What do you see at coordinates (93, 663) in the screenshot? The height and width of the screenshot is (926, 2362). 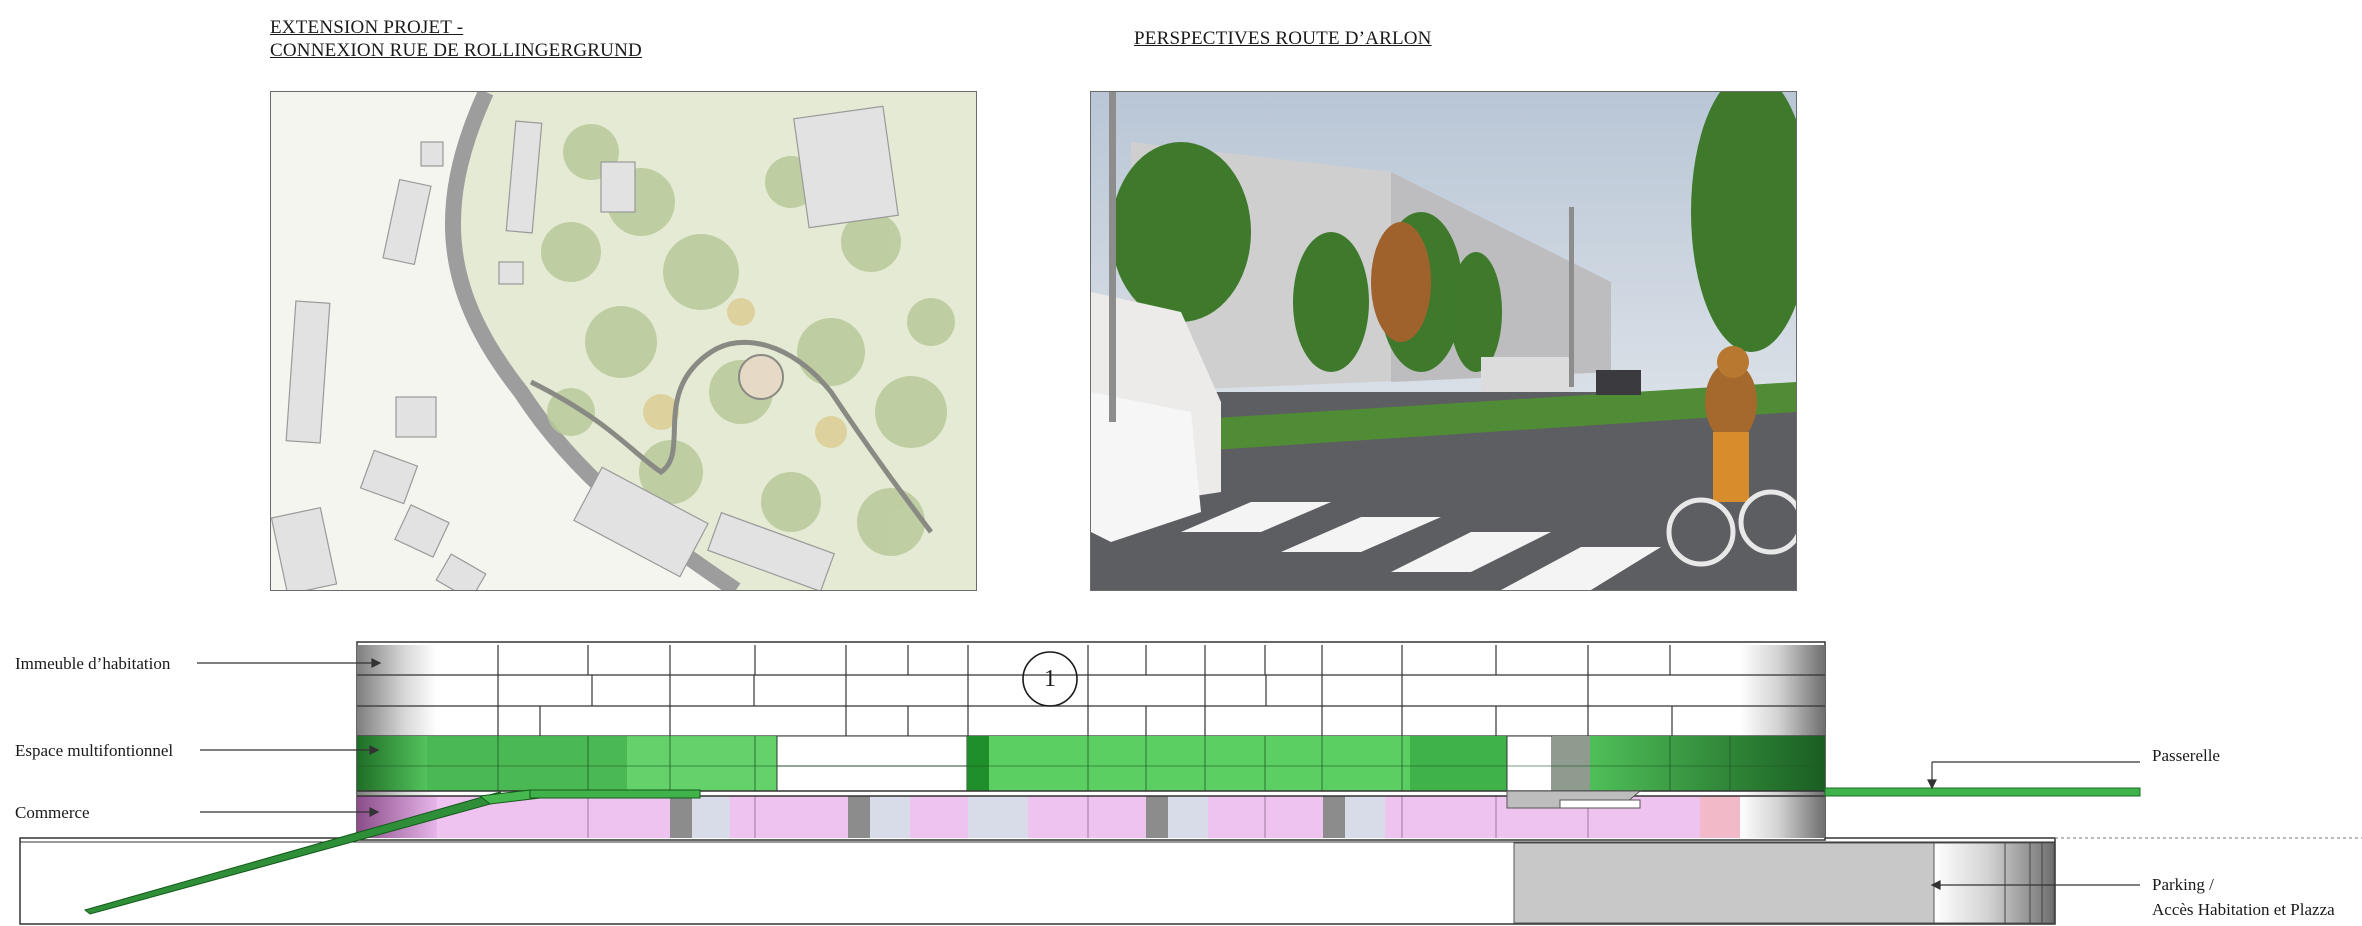 I see `label-housing: Immeuble d’habitation` at bounding box center [93, 663].